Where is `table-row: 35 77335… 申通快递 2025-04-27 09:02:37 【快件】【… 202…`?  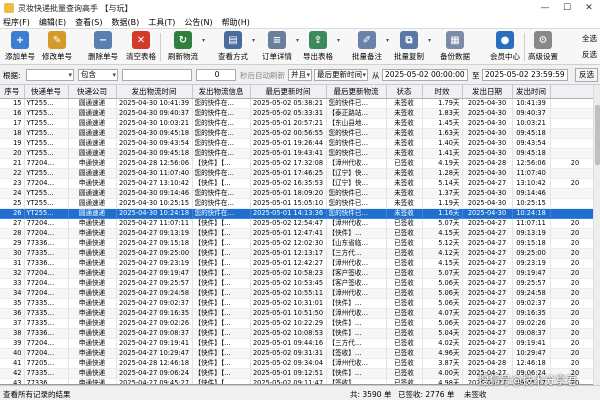 table-row: 35 77335… 申通快递 2025-04-27 09:02:37 【快件】【… 202… is located at coordinates (300, 303).